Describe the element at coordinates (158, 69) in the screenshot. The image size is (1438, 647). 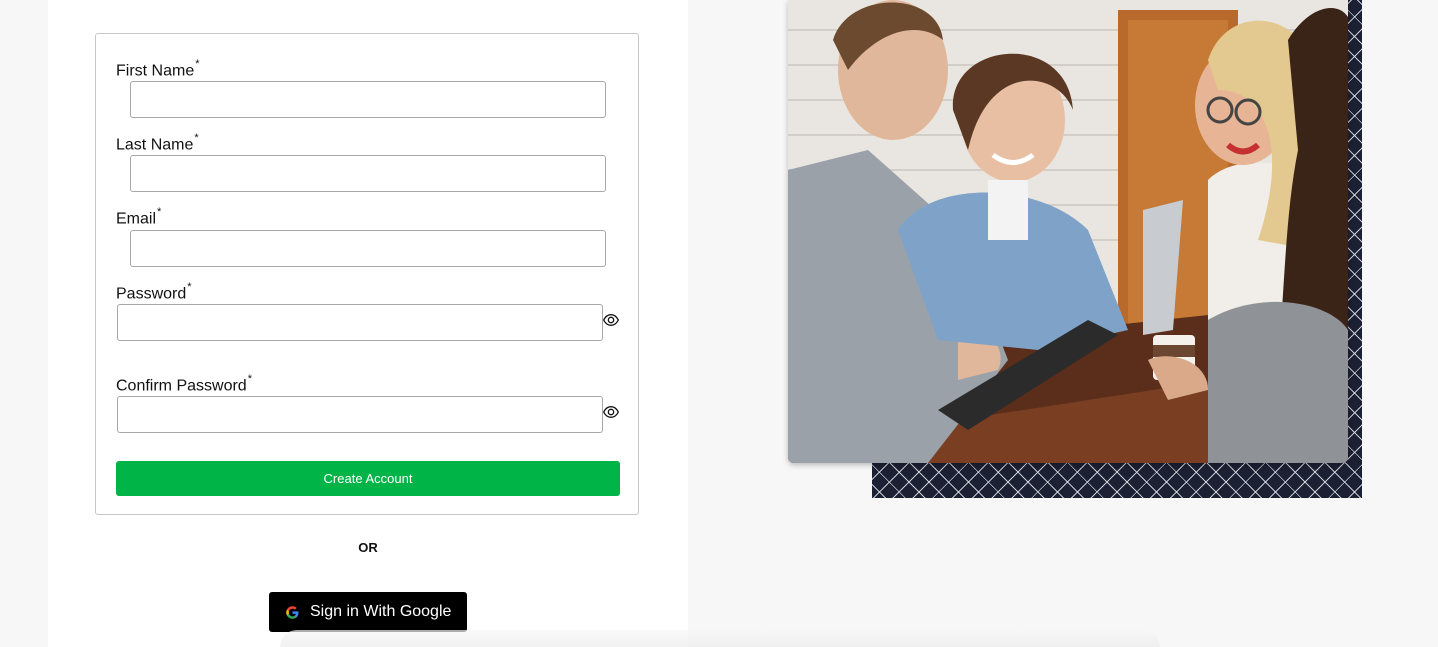
I see `first-name-label: First Name*` at that location.